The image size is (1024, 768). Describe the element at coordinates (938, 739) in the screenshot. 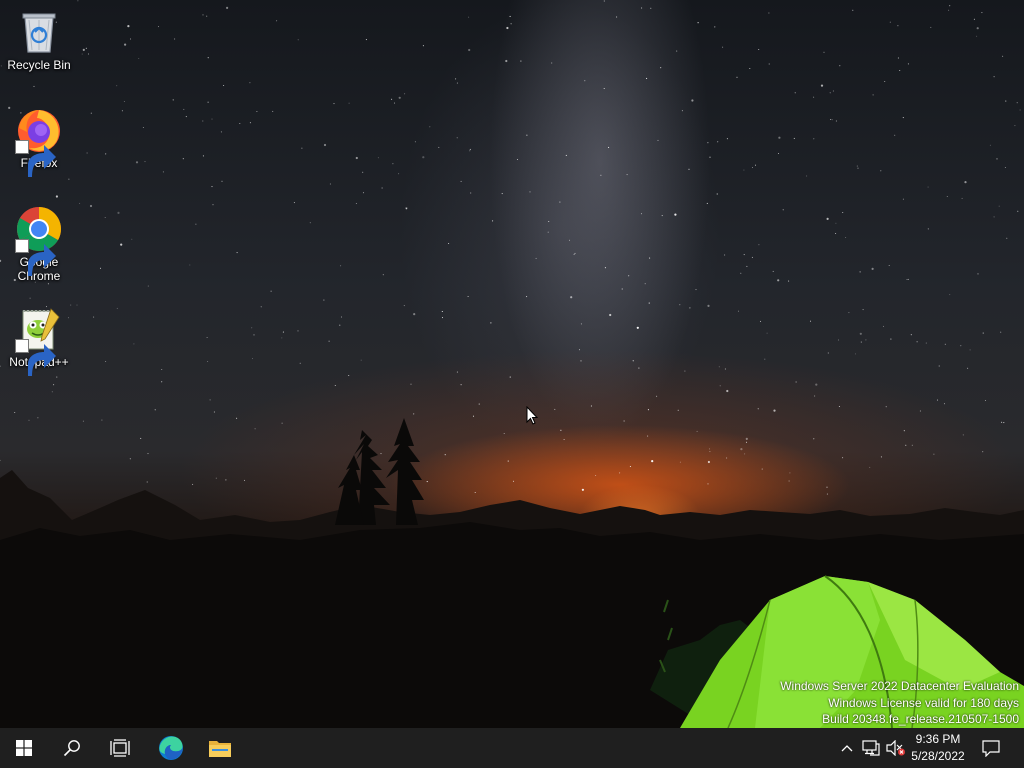

I see `clock-time: 9:36 PM` at that location.